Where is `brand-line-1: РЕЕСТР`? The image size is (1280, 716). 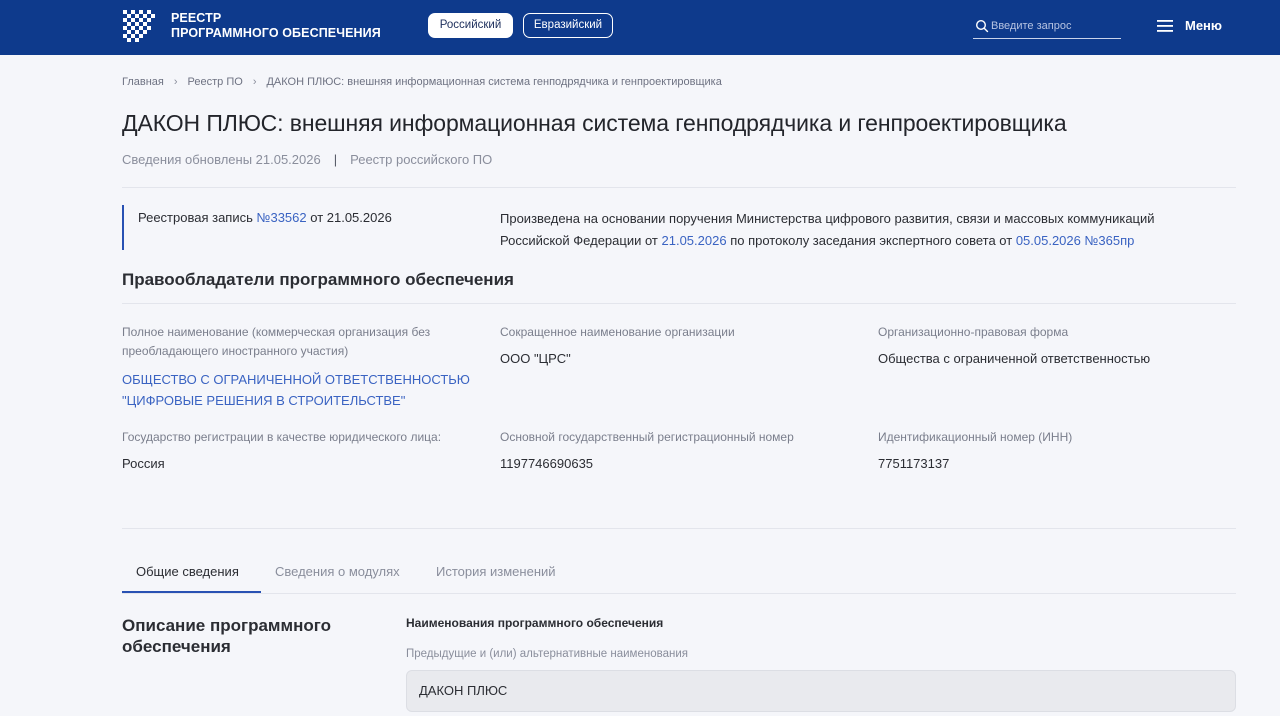
brand-line-1: РЕЕСТР is located at coordinates (196, 18).